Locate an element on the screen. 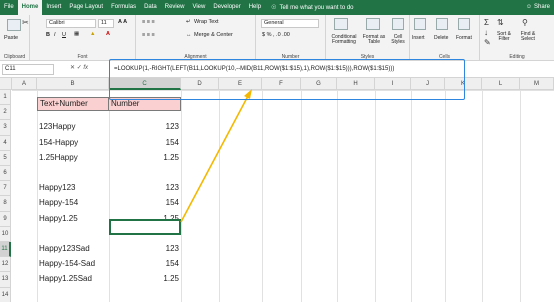 The image size is (554, 302). tab-home: Home is located at coordinates (30, 7).